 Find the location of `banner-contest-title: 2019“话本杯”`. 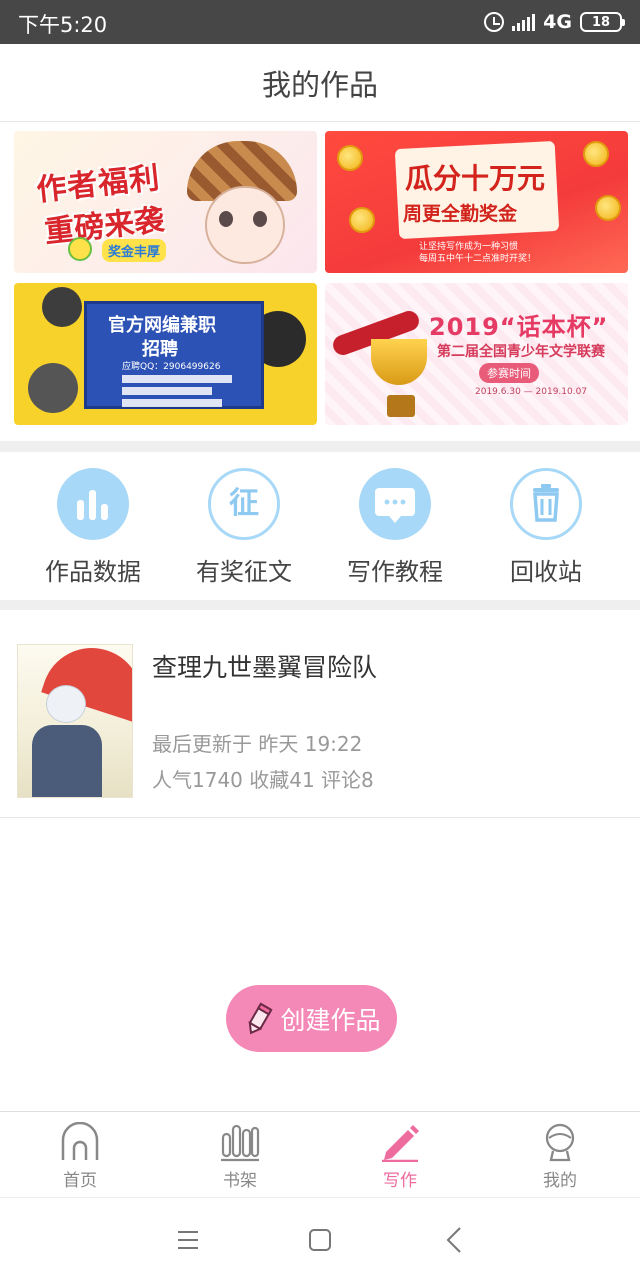

banner-contest-title: 2019“话本杯” is located at coordinates (519, 327).